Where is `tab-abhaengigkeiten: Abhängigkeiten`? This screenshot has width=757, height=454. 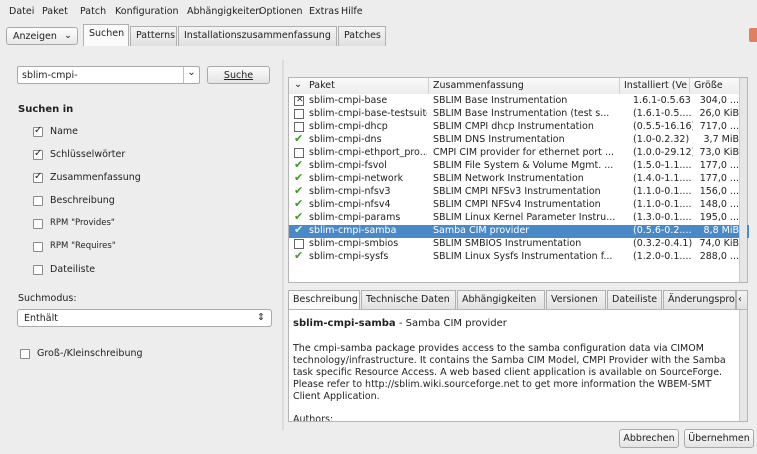 tab-abhaengigkeiten: Abhängigkeiten is located at coordinates (501, 300).